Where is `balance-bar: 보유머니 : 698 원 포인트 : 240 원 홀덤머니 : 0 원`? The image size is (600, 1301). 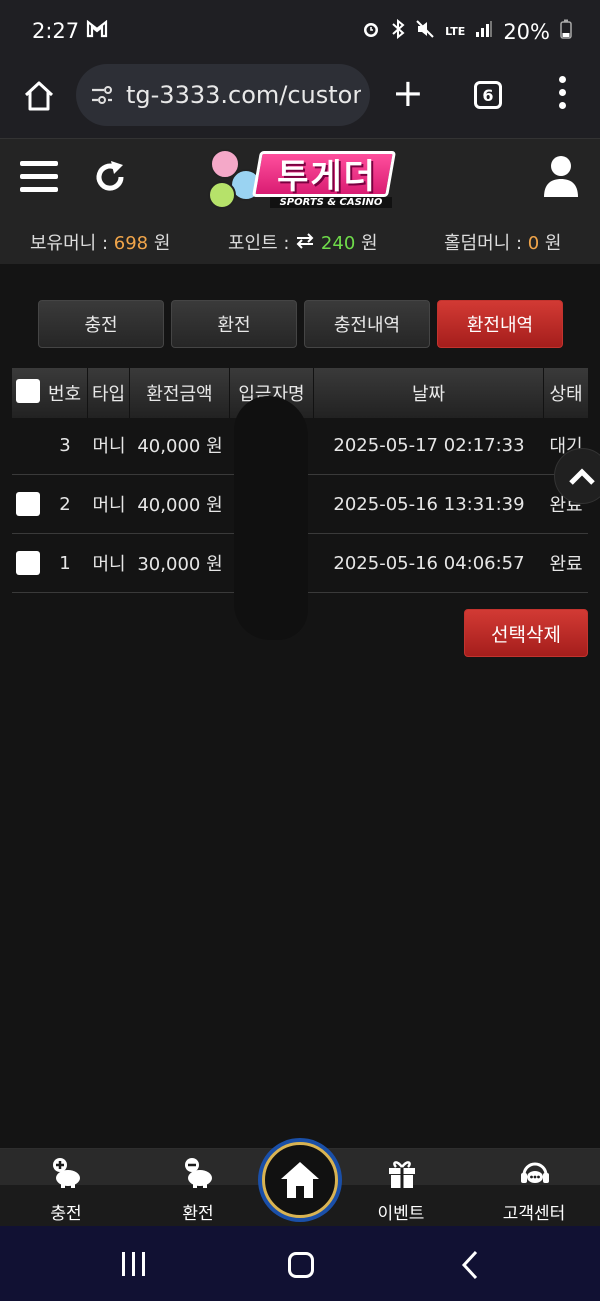 balance-bar: 보유머니 : 698 원 포인트 : 240 원 홀덤머니 : 0 원 is located at coordinates (300, 240).